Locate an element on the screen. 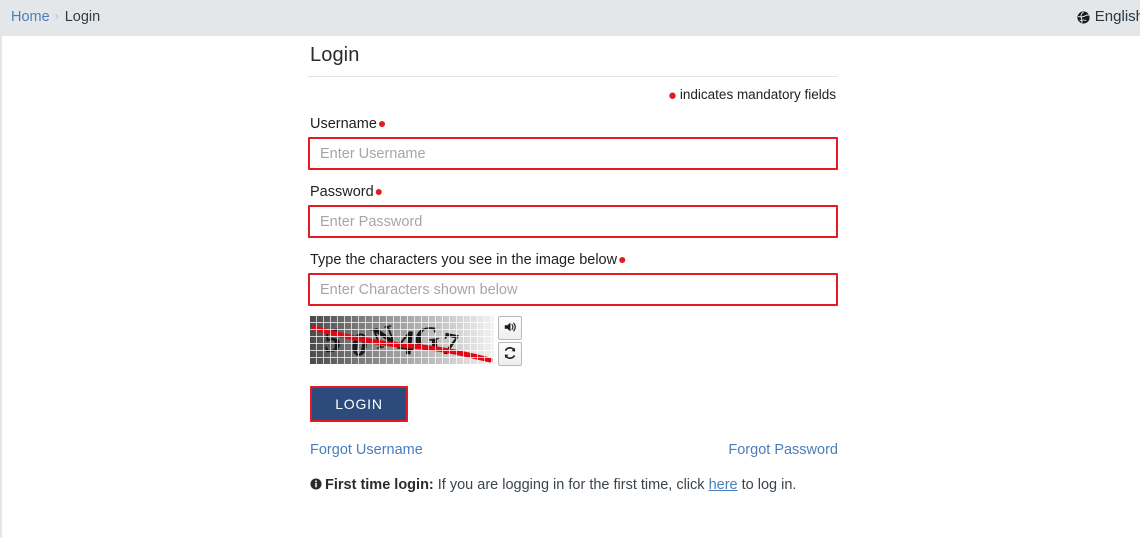  captcha-audio-button is located at coordinates (510, 328).